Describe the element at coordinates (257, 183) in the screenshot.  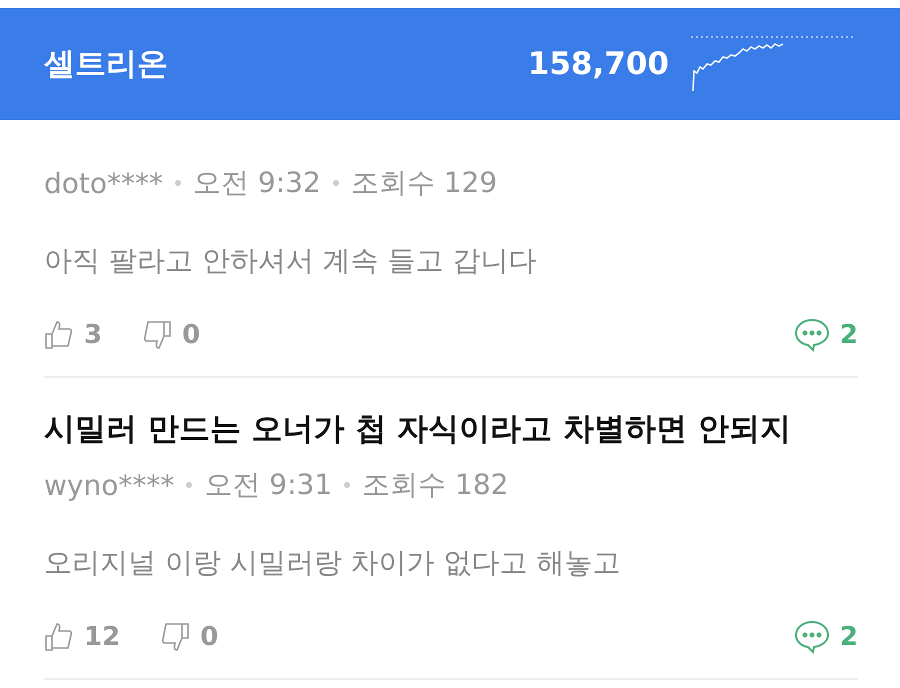
I see `post-time: 오전 9:32` at that location.